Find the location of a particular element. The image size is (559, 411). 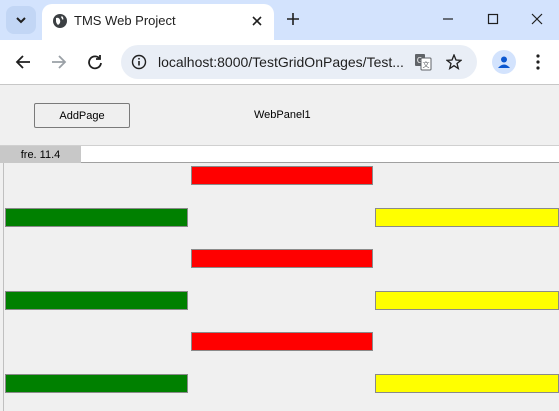

more-vertical-icon is located at coordinates (538, 62).